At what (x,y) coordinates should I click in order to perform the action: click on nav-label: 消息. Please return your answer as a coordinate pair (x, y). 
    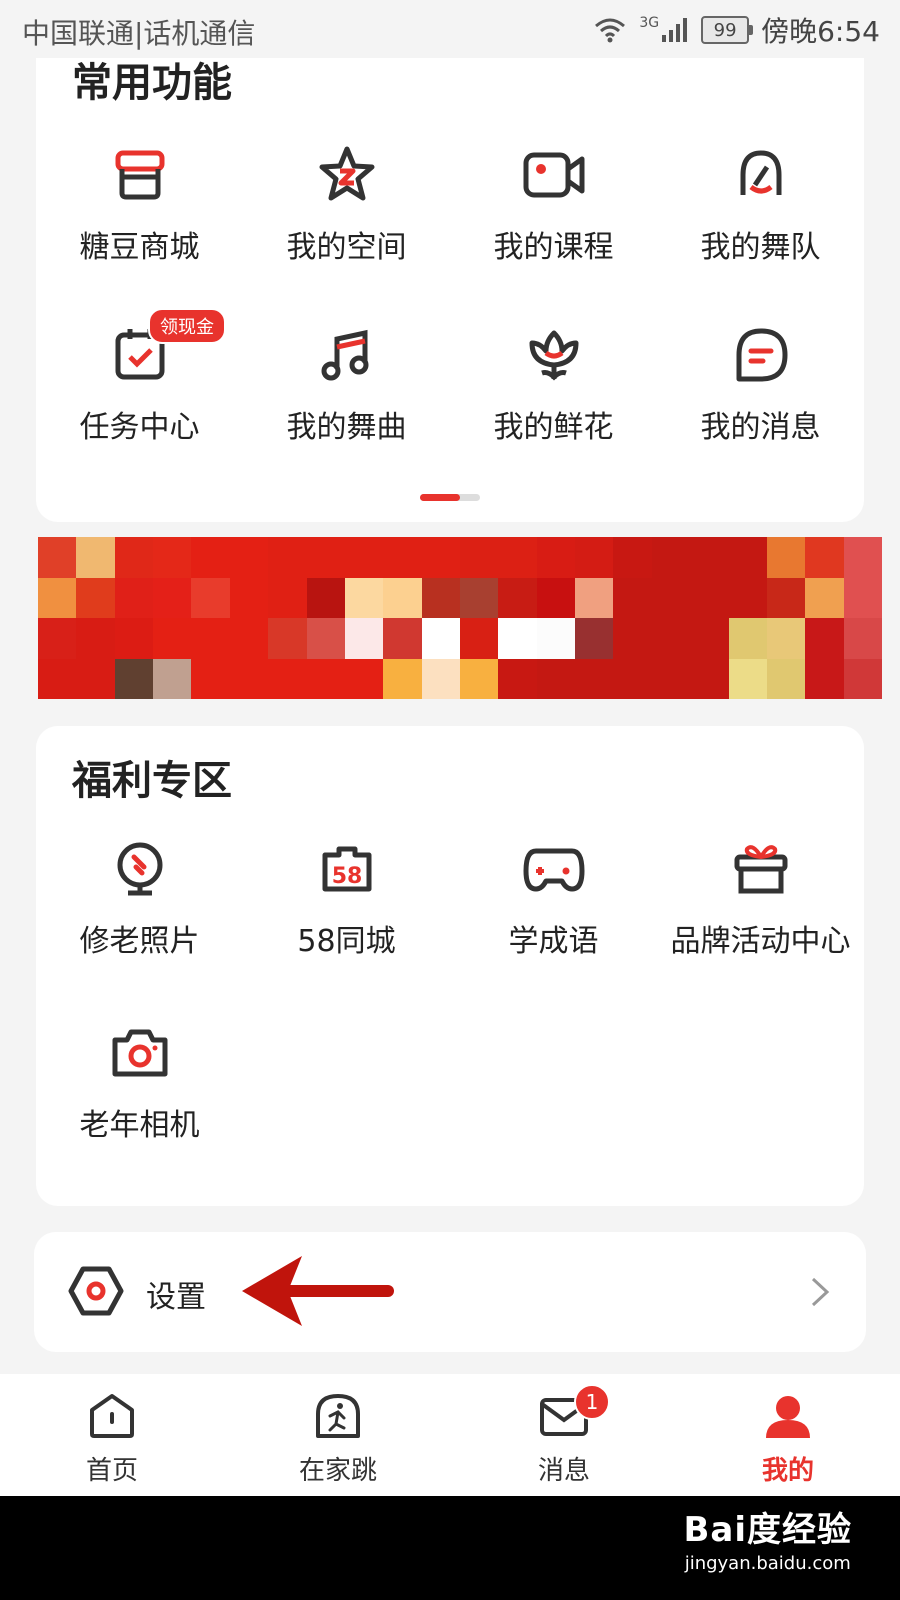
    Looking at the image, I should click on (563, 1471).